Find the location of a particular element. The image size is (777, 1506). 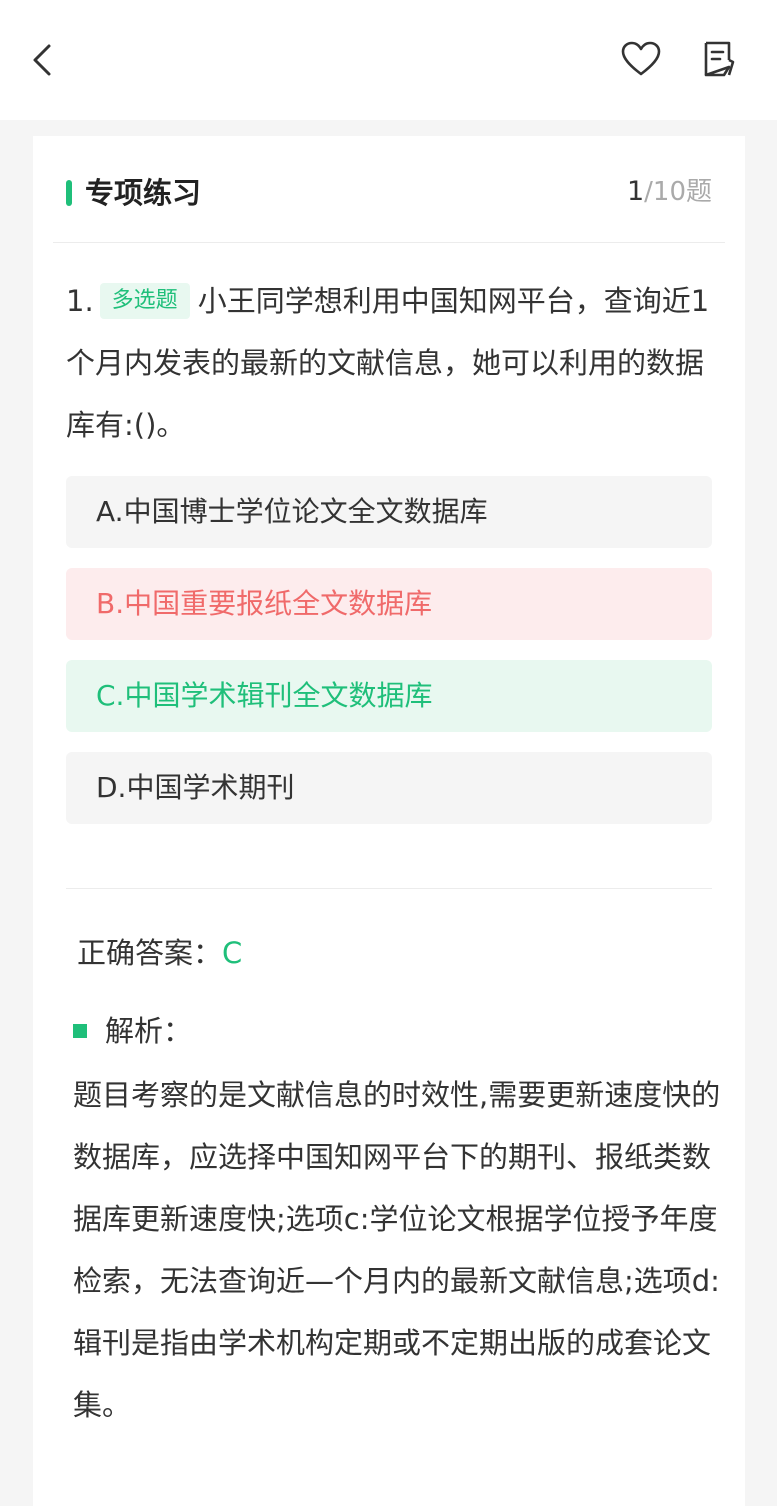

question-counter: 1/10题 is located at coordinates (669, 192).